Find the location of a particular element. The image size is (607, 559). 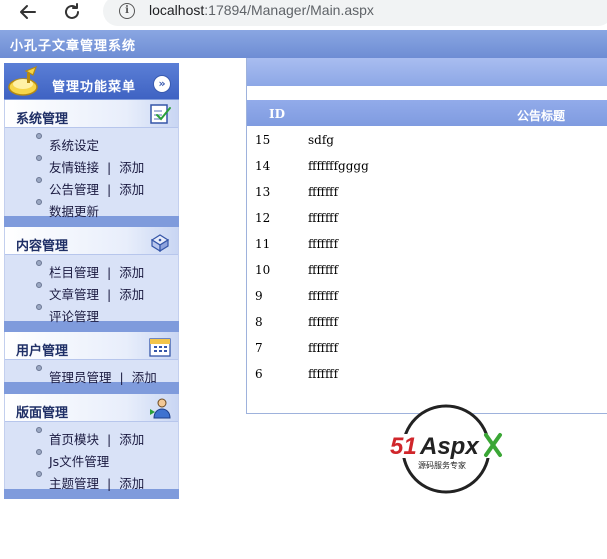

table-header: ID 公告标题 is located at coordinates (427, 113).